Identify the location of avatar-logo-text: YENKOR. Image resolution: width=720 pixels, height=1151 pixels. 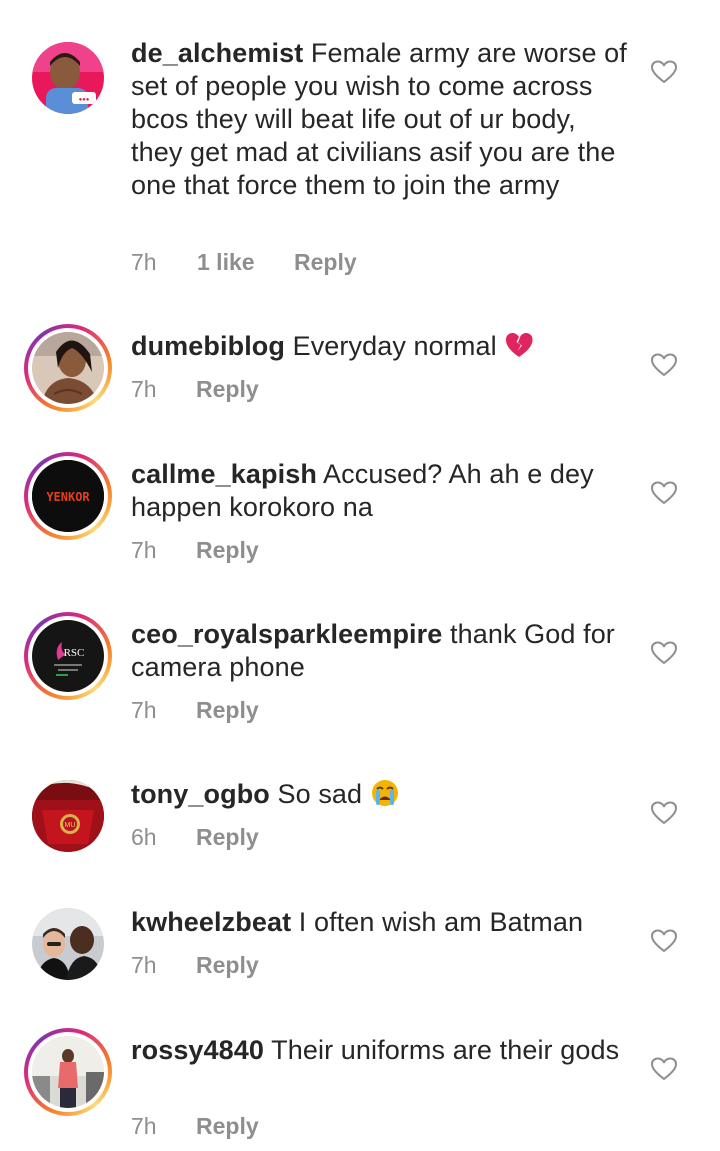
(68, 497).